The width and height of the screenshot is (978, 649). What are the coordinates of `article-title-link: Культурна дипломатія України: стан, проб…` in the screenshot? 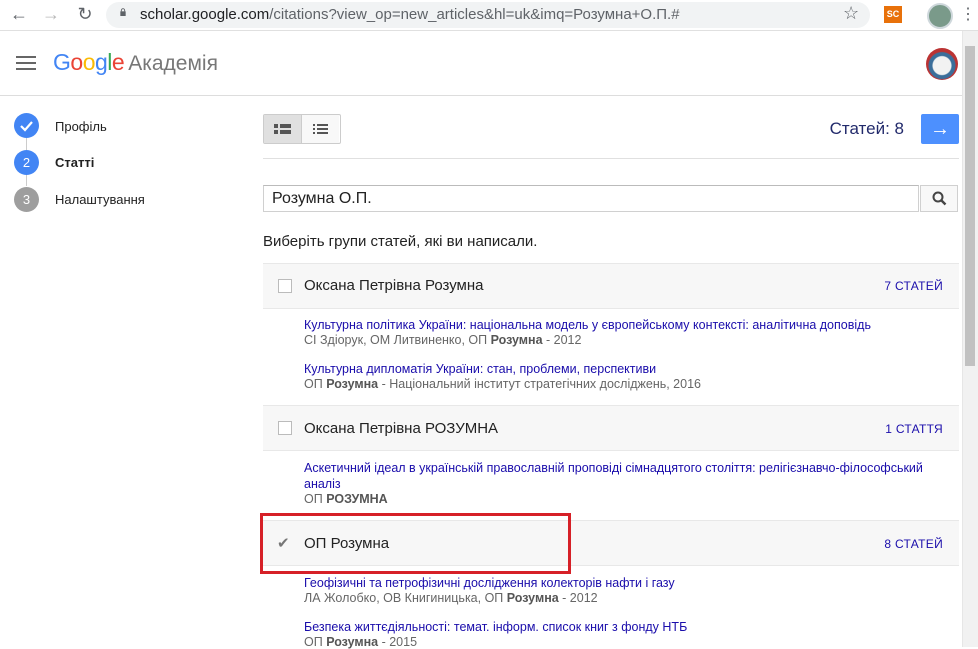 It's located at (624, 369).